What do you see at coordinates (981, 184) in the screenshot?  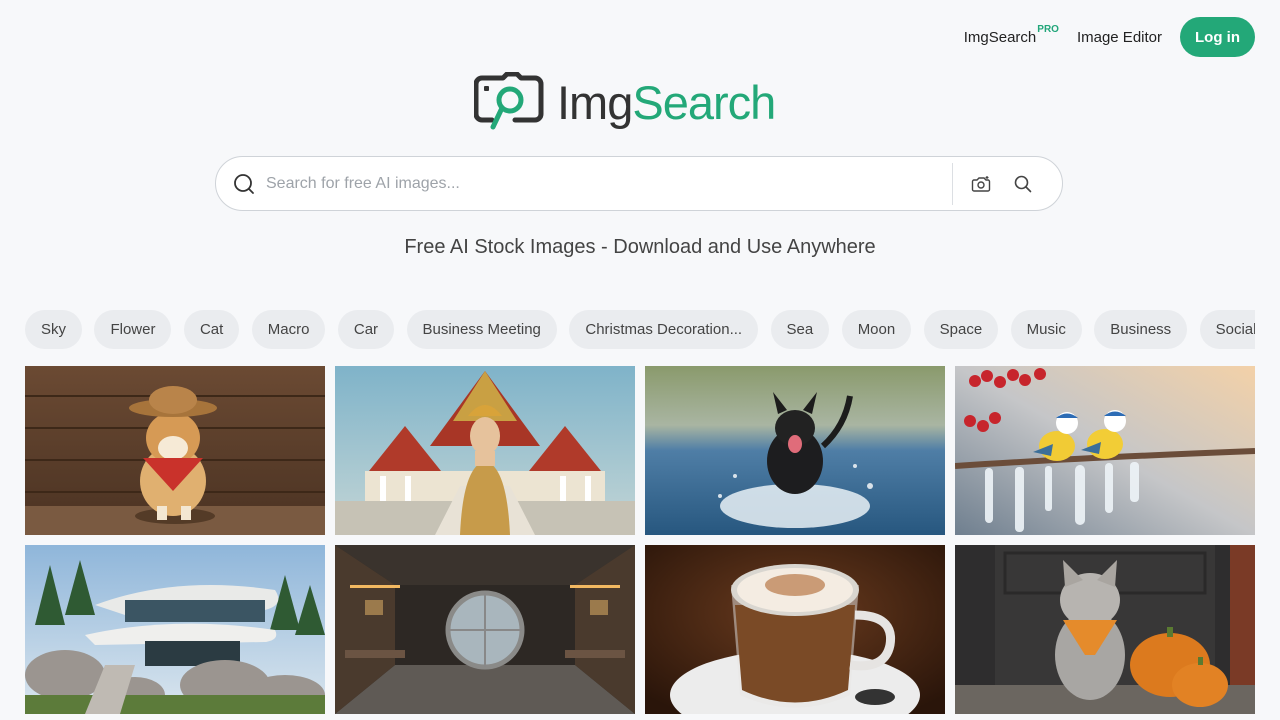 I see `camera-search-icon` at bounding box center [981, 184].